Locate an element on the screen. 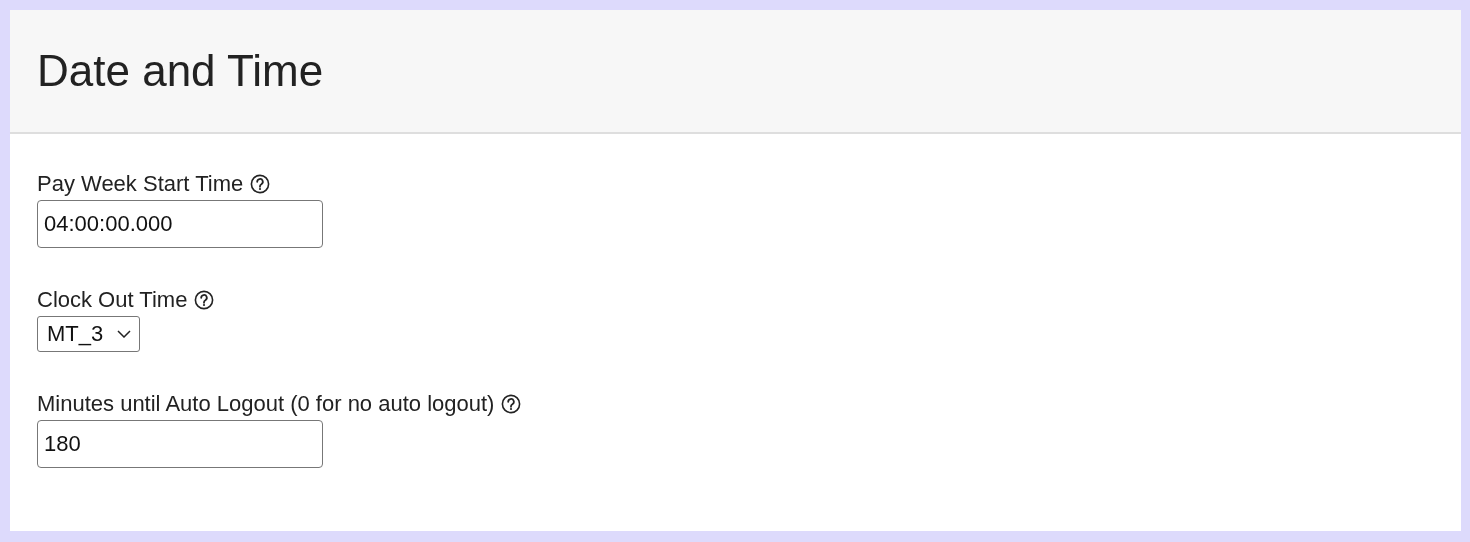 This screenshot has width=1470, height=542. input-field: 180 is located at coordinates (180, 444).